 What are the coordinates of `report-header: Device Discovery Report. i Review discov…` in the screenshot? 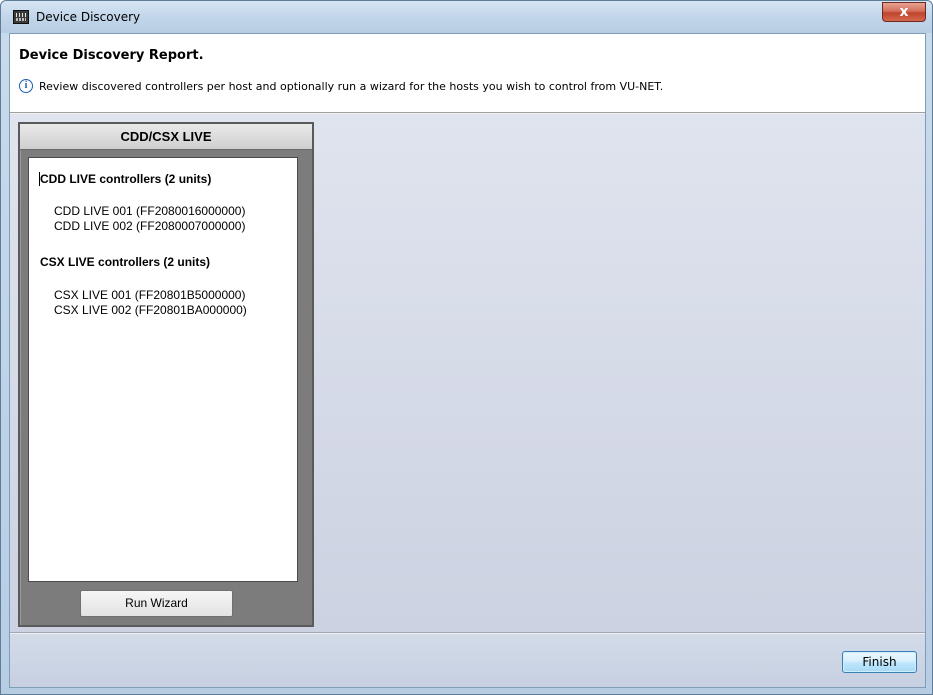 It's located at (467, 73).